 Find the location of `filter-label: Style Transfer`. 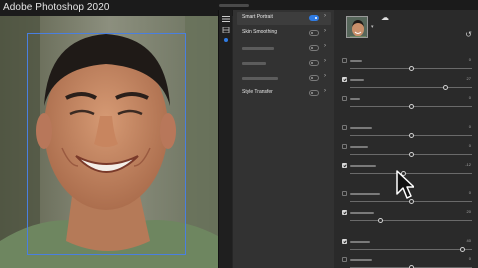

filter-label: Style Transfer is located at coordinates (257, 92).